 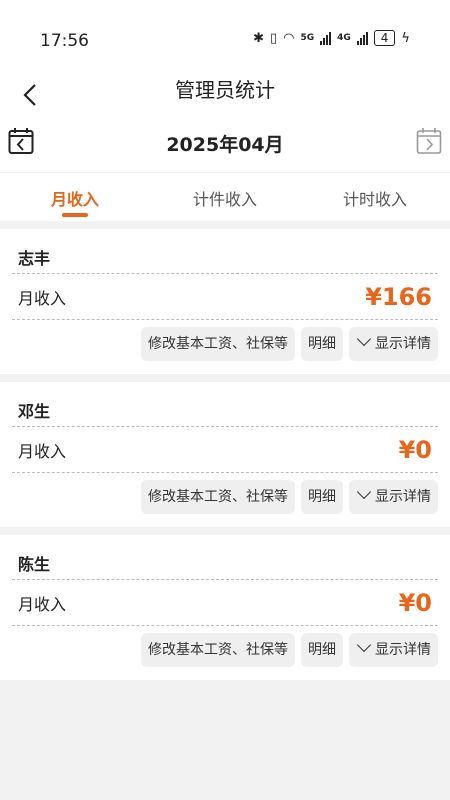 What do you see at coordinates (225, 90) in the screenshot?
I see `page-title: 管理员统计` at bounding box center [225, 90].